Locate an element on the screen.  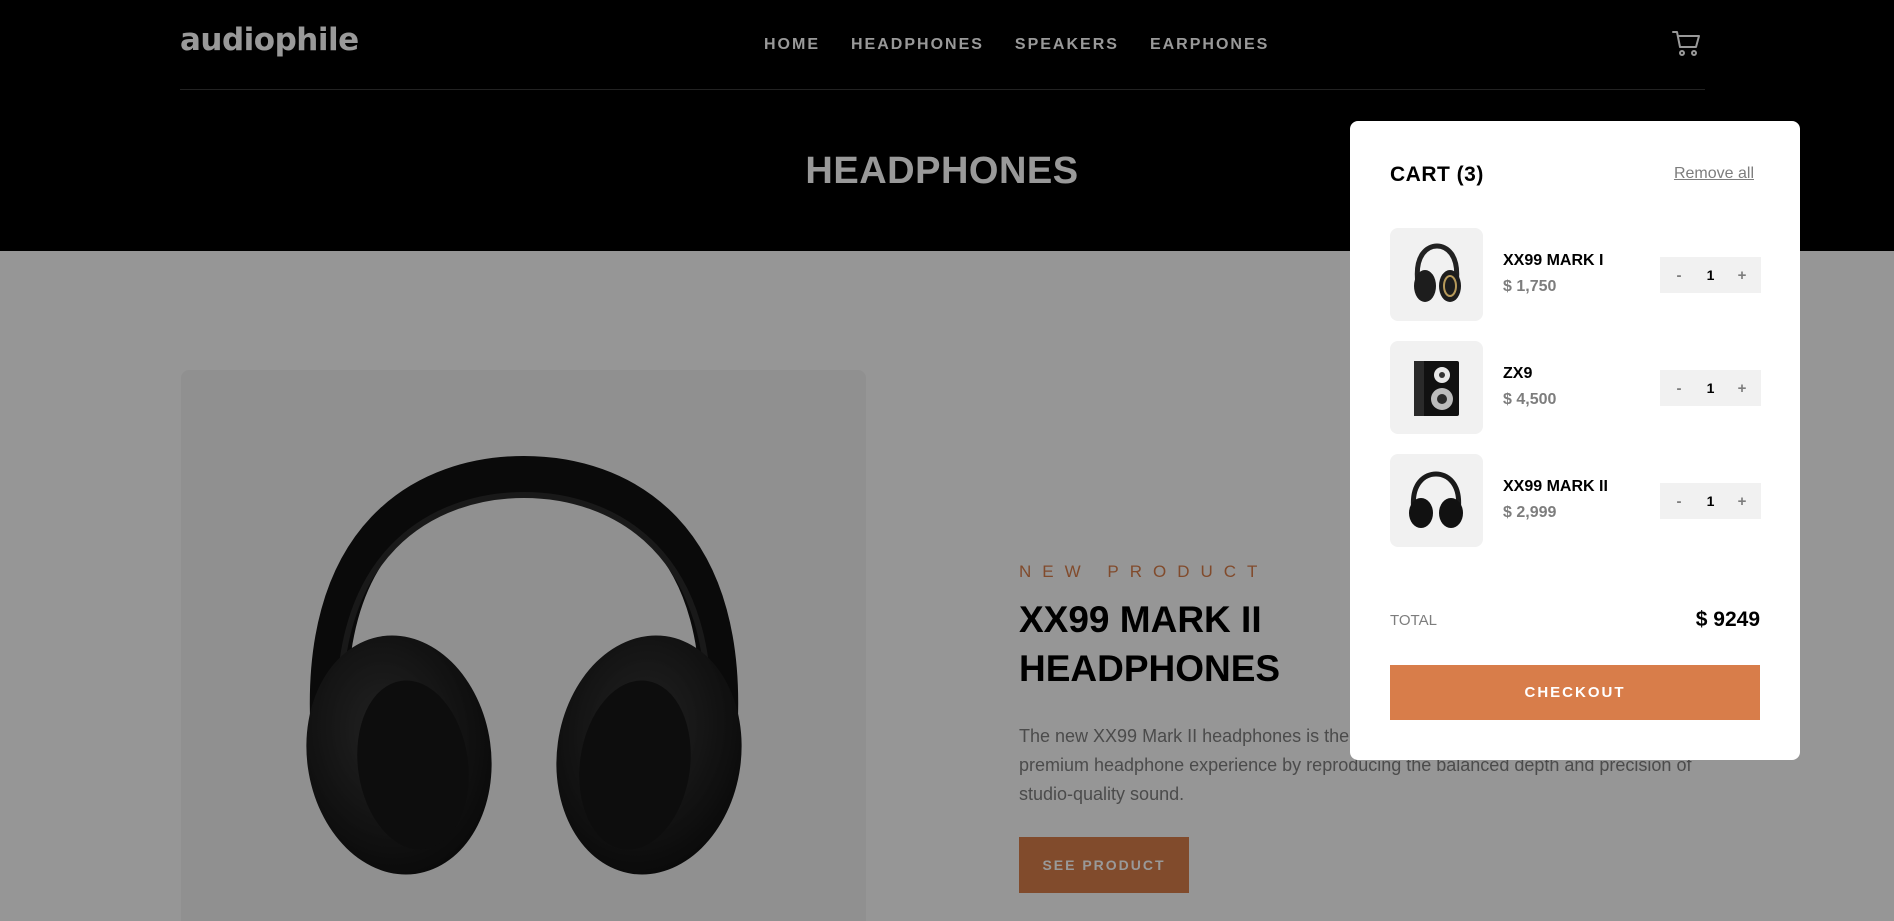
checkout-button: CHECKOUT is located at coordinates (1575, 692).